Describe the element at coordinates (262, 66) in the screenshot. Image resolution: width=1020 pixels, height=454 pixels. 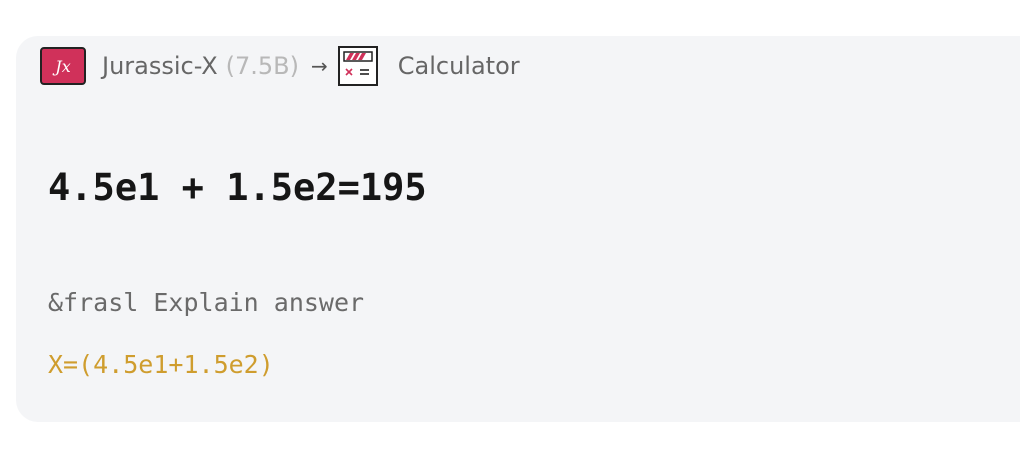
I see `model-size: (7.5B)` at that location.